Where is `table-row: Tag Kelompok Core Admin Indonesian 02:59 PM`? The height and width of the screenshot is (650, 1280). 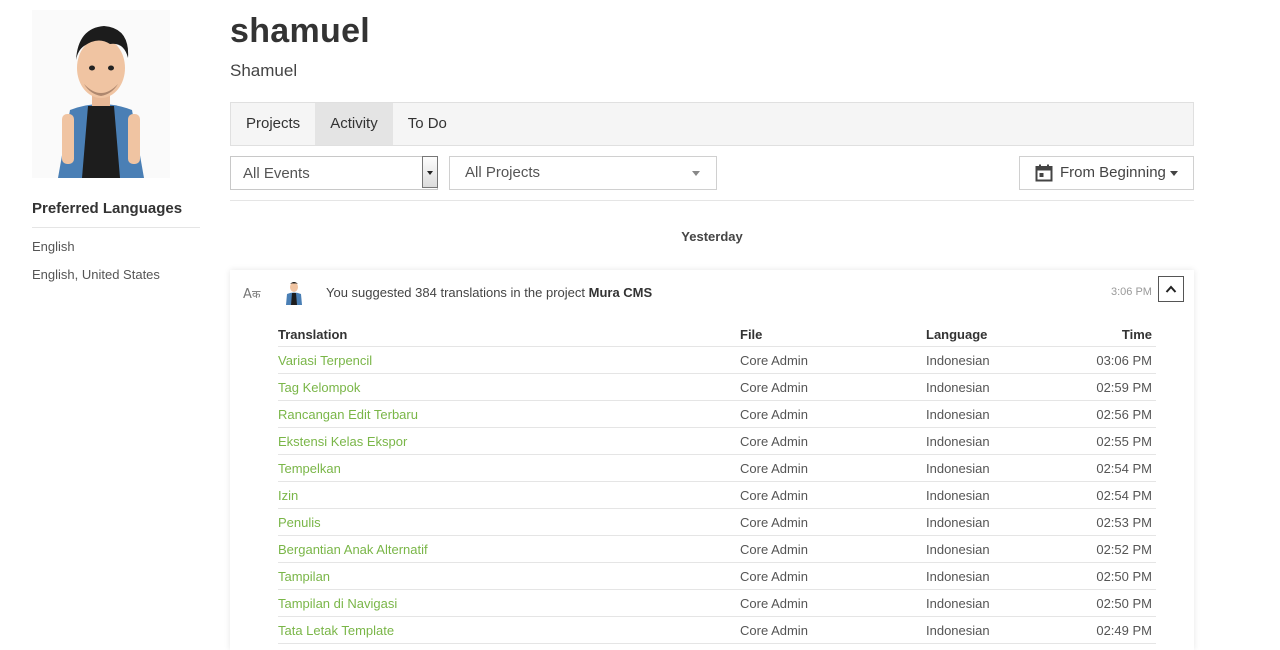 table-row: Tag Kelompok Core Admin Indonesian 02:59 PM is located at coordinates (717, 387).